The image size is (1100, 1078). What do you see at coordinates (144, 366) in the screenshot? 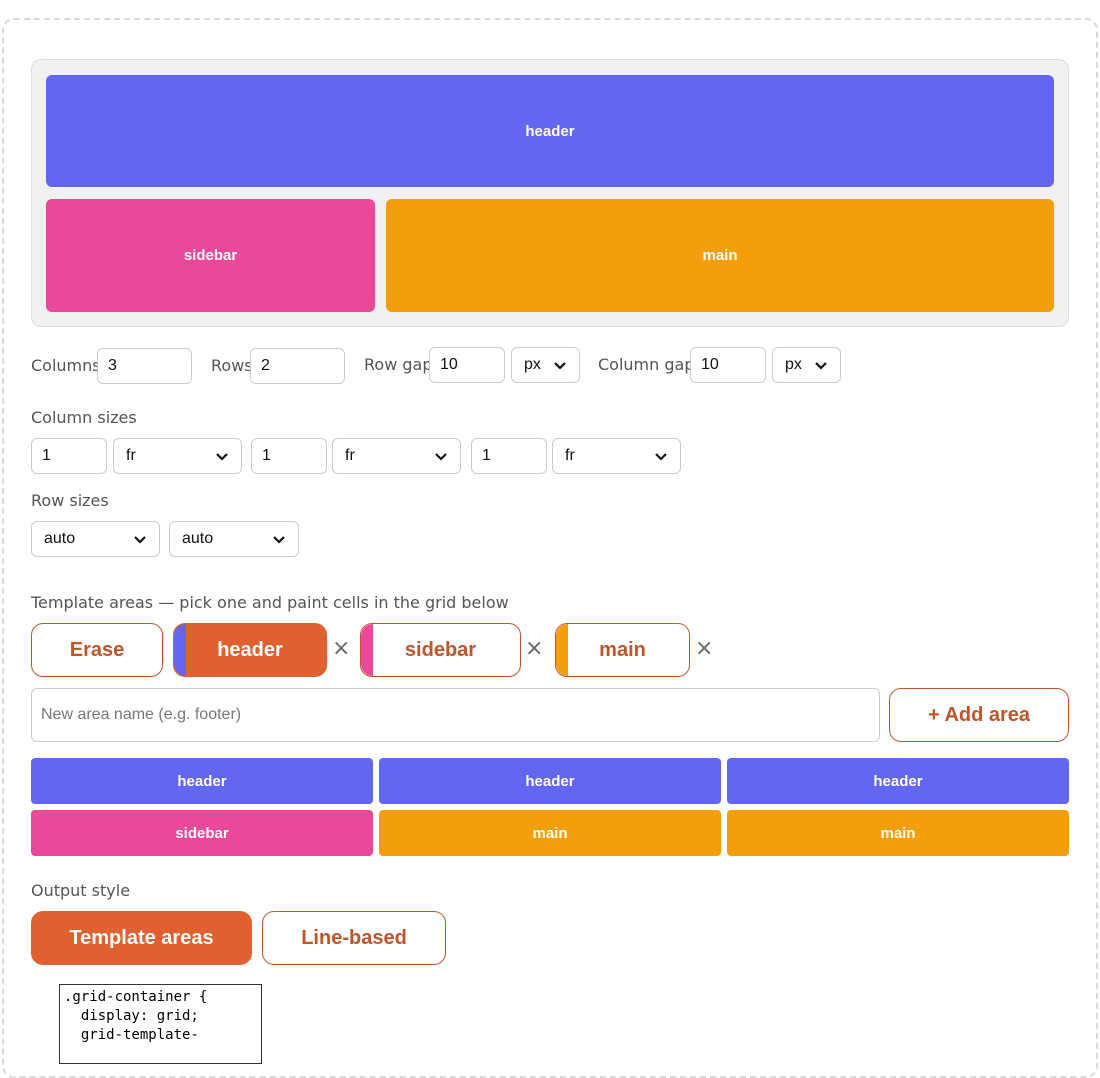
I see `columns-input: 3` at bounding box center [144, 366].